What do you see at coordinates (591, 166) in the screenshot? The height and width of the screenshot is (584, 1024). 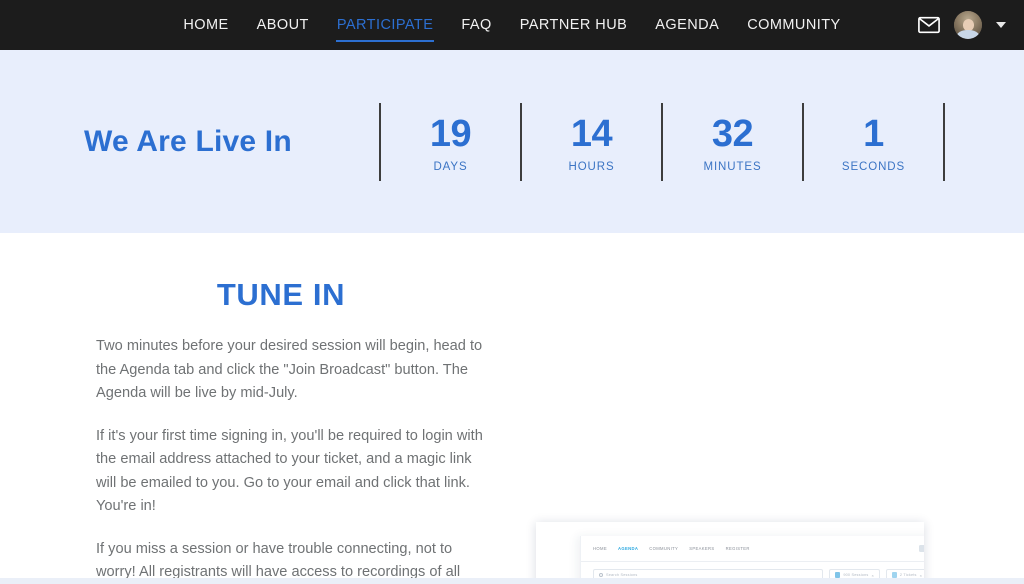 I see `countdown-hours-label: HOURS` at bounding box center [591, 166].